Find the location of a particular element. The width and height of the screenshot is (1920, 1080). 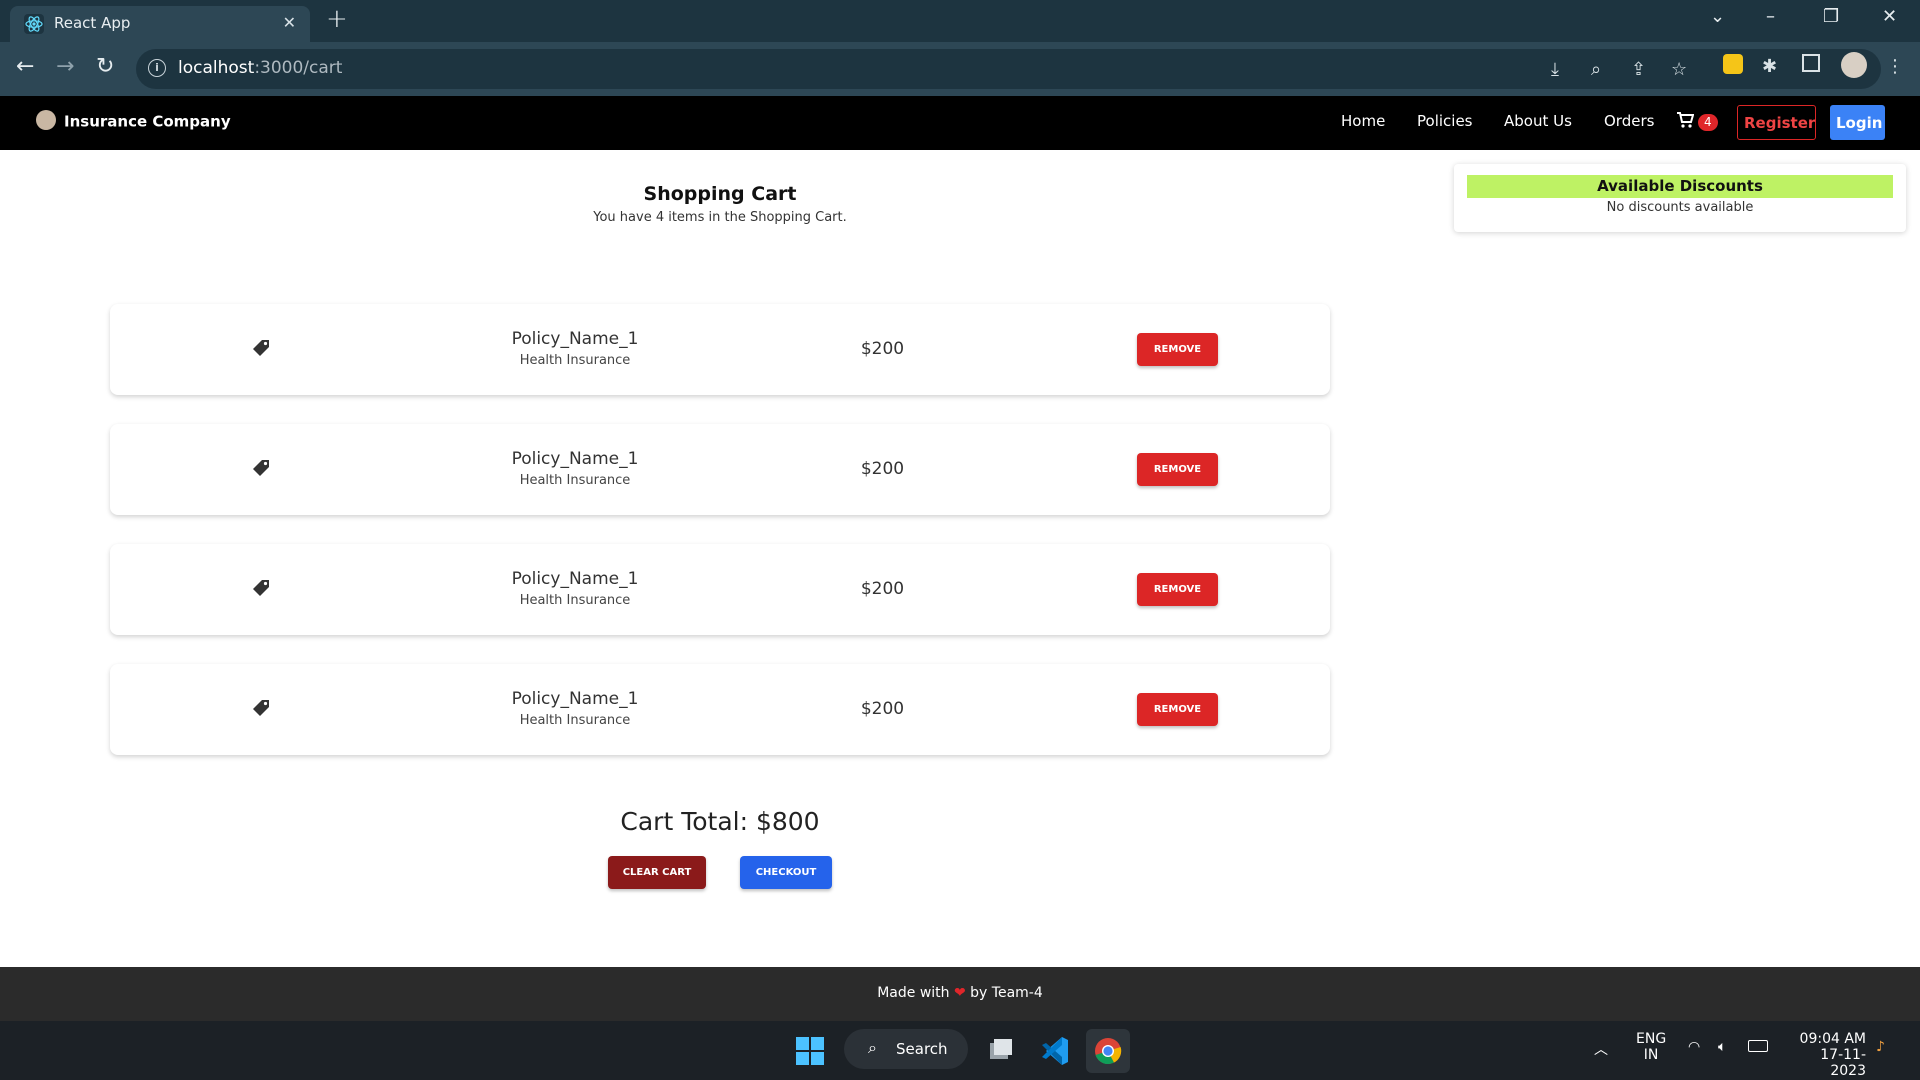

checkout-button: CHECKOUT is located at coordinates (786, 872).